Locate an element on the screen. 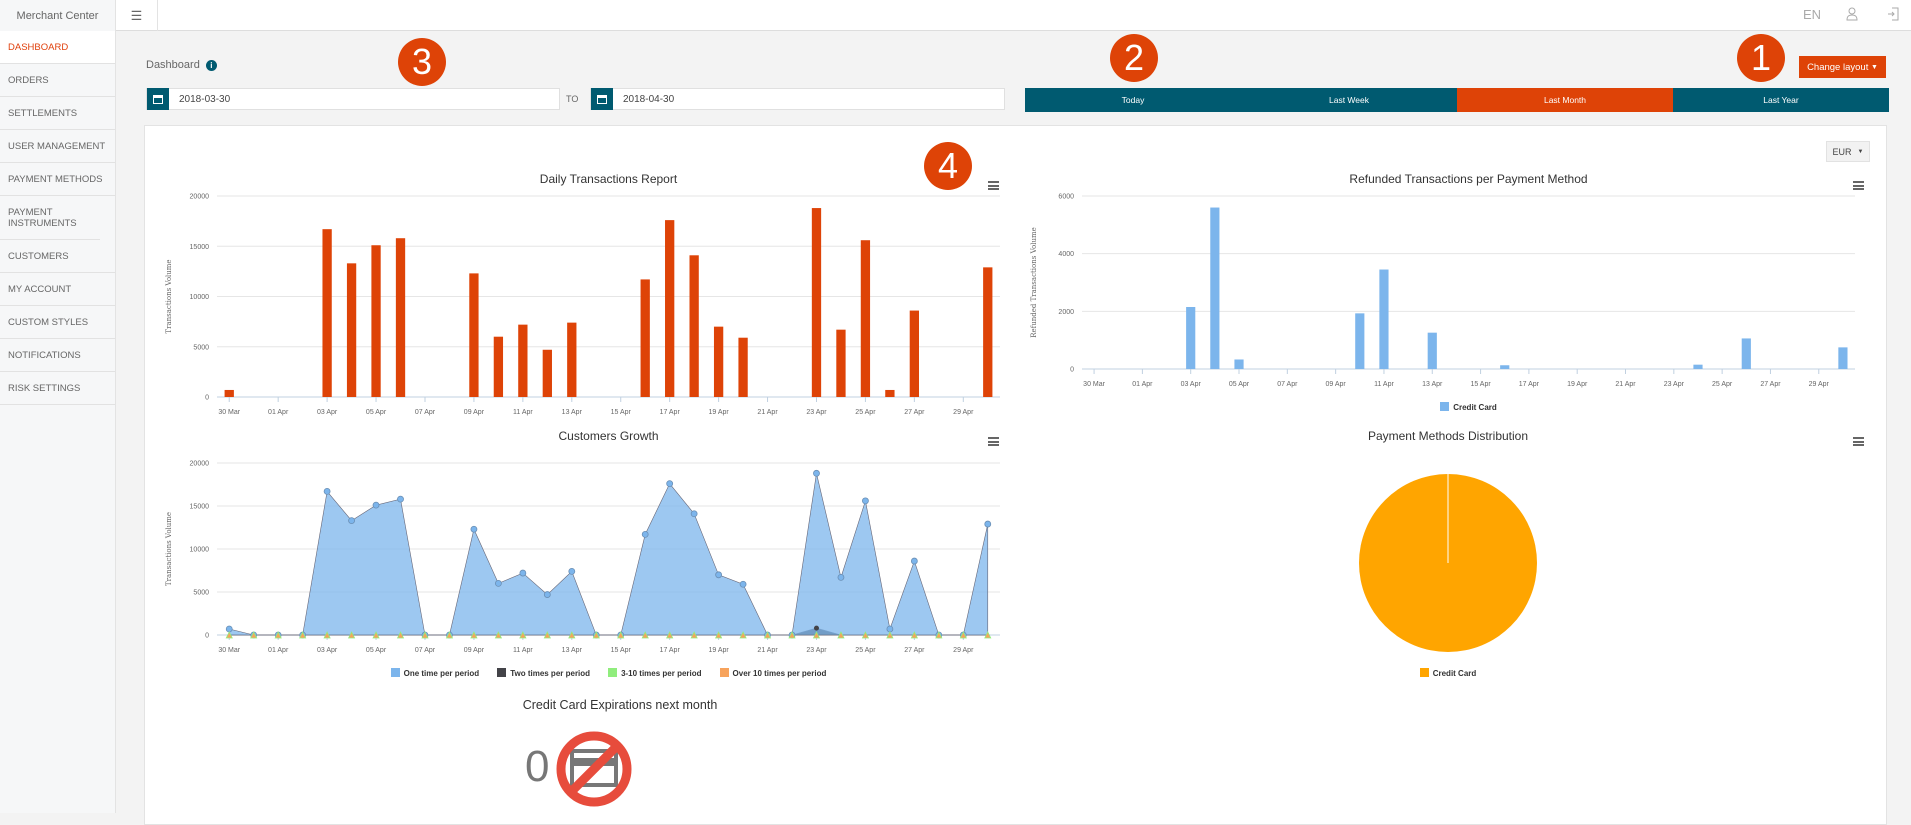  x-tick-label: 19 Apr is located at coordinates (1577, 384).